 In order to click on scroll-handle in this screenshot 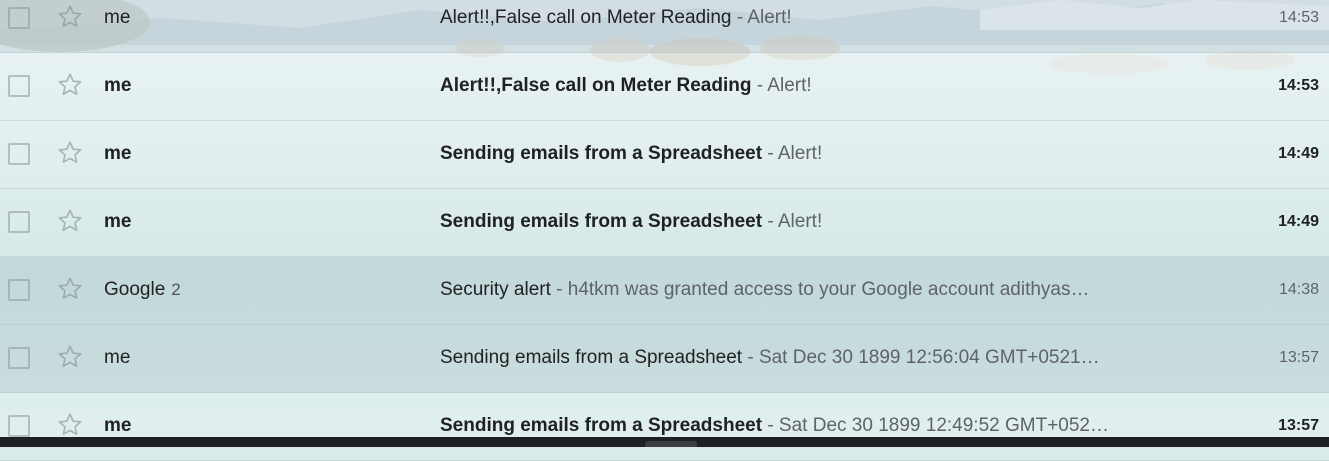, I will do `click(671, 444)`.